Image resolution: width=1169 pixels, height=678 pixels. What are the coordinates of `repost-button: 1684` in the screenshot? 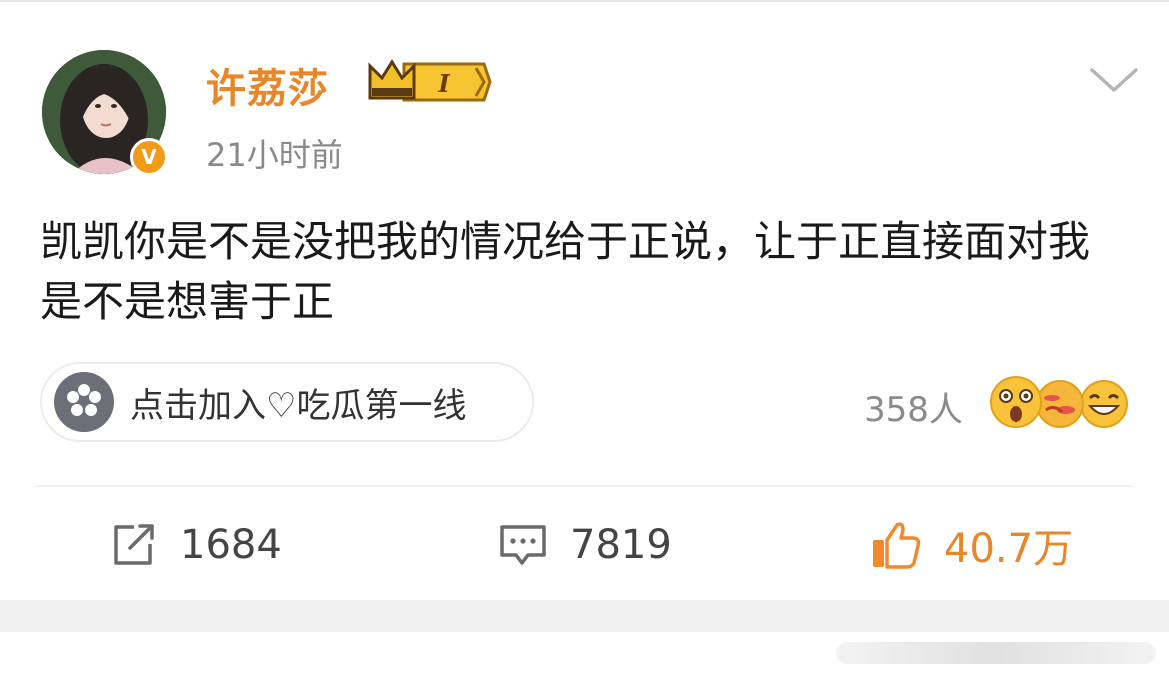 It's located at (196, 545).